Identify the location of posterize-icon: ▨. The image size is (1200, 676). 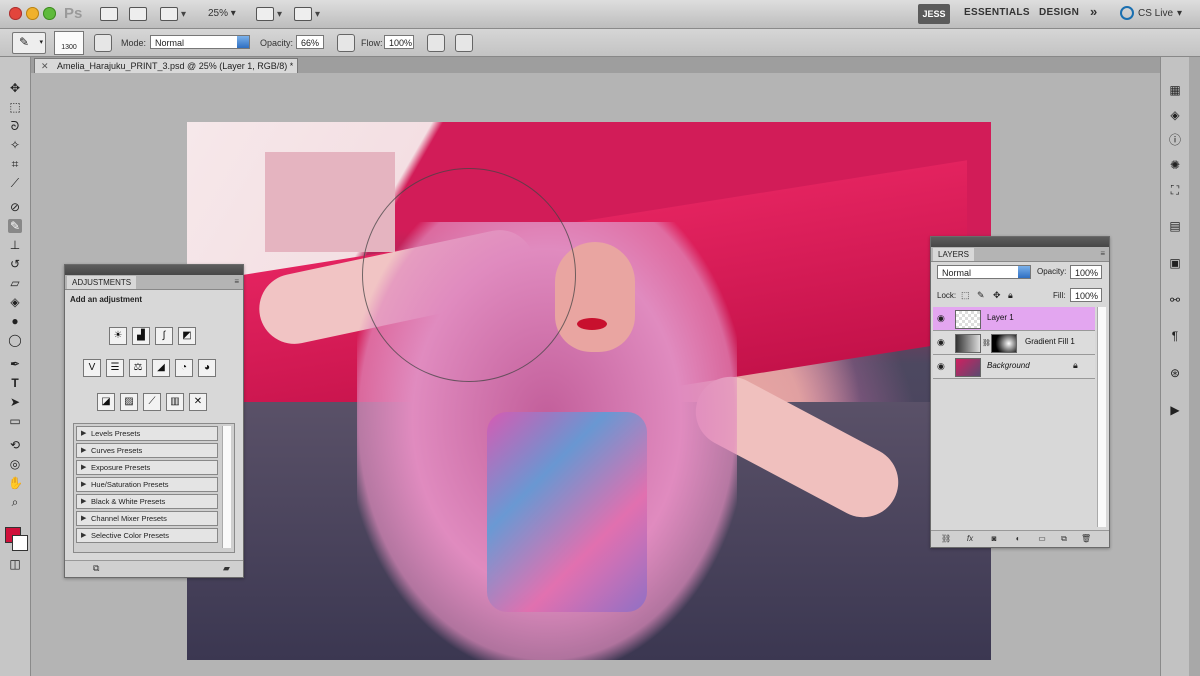
(129, 402).